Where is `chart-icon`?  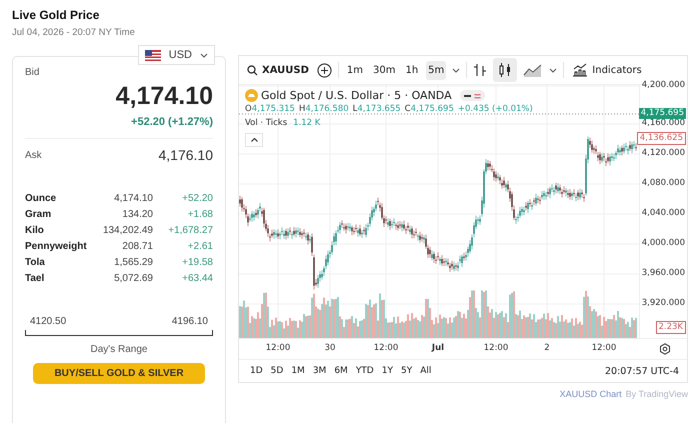 chart-icon is located at coordinates (580, 70).